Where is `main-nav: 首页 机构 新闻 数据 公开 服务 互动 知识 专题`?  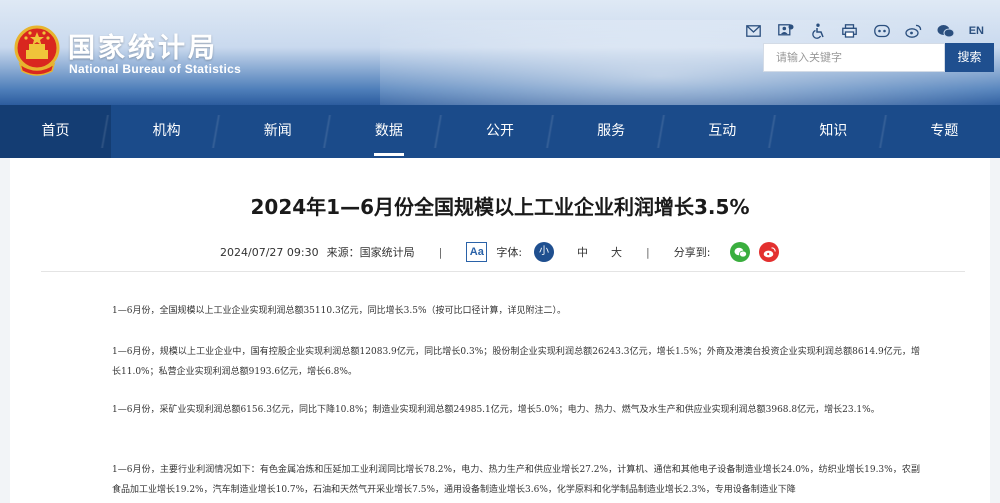 main-nav: 首页 机构 新闻 数据 公开 服务 互动 知识 专题 is located at coordinates (500, 131).